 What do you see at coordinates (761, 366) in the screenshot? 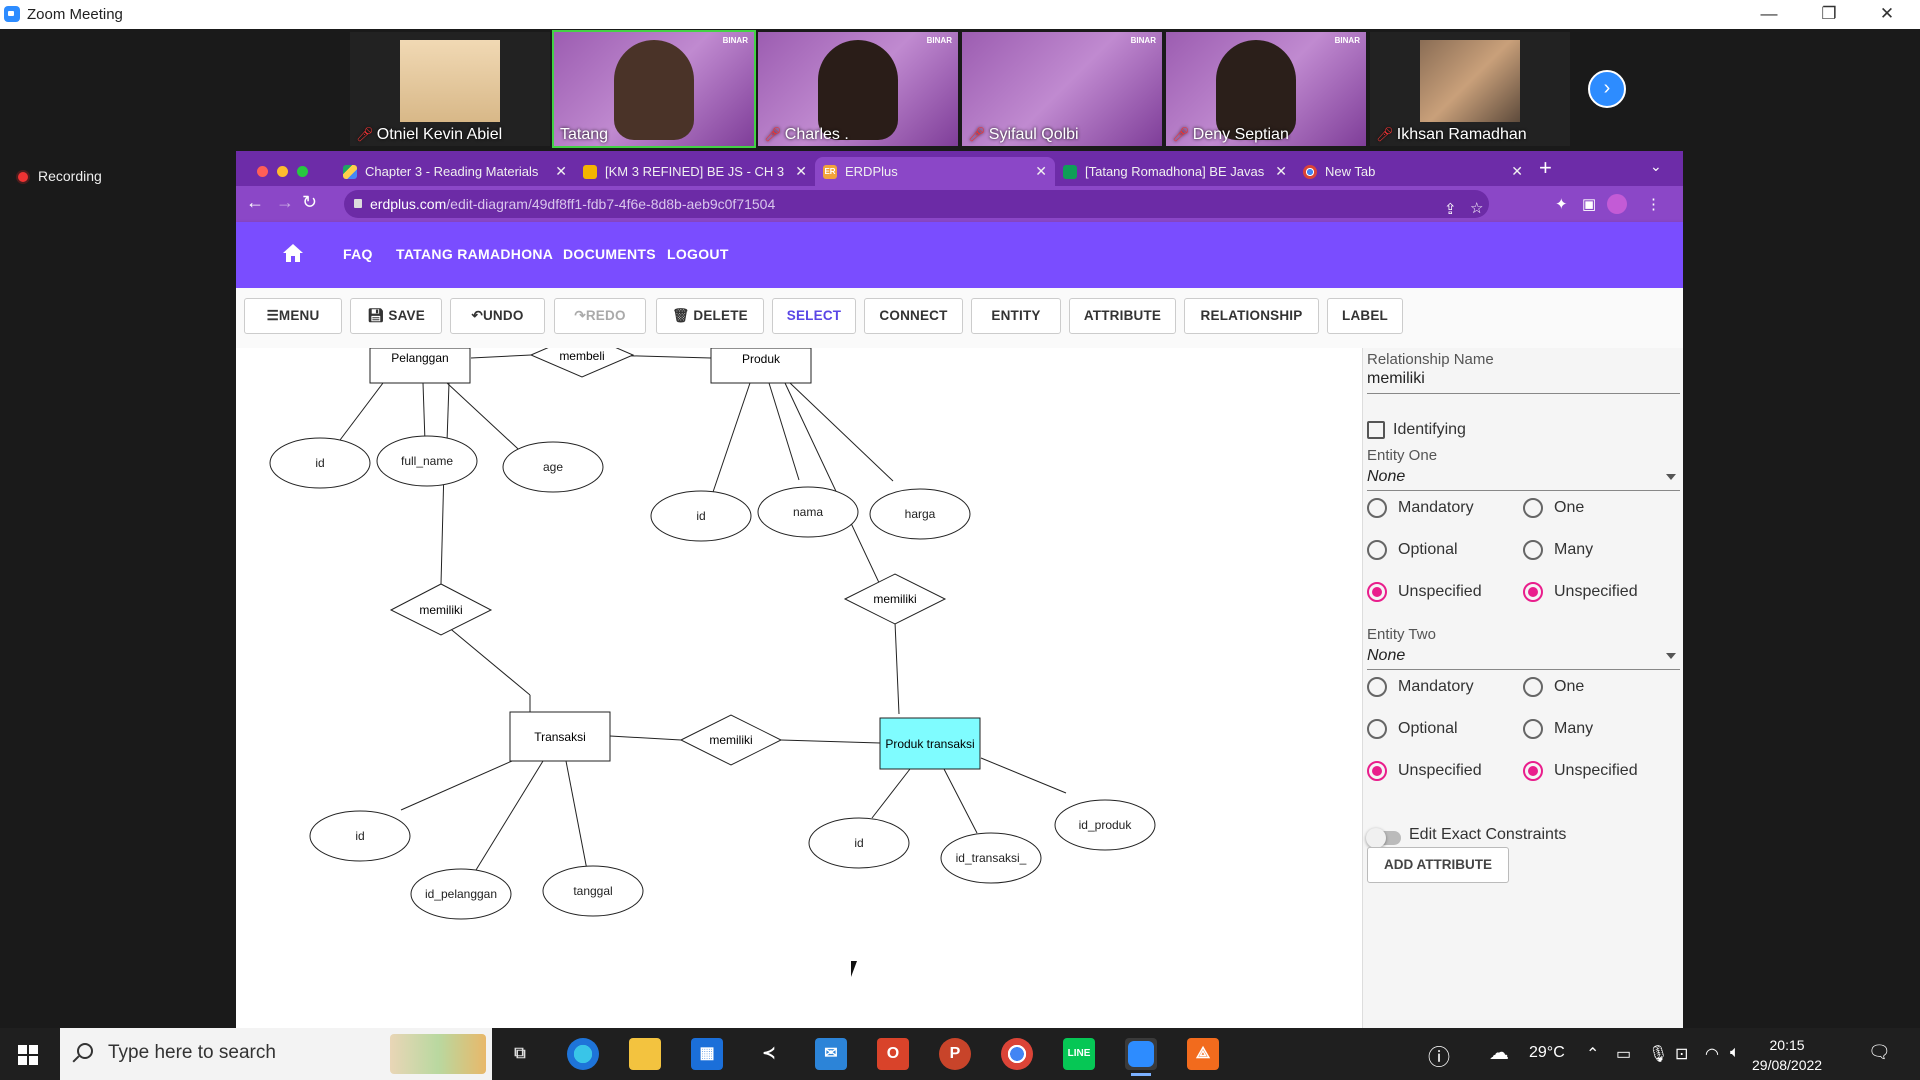
I see `entity-produk: Produk` at bounding box center [761, 366].